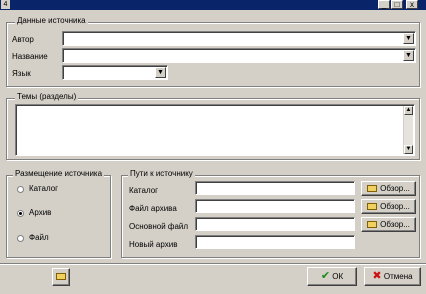  Describe the element at coordinates (115, 72) in the screenshot. I see `language-combobox` at that location.